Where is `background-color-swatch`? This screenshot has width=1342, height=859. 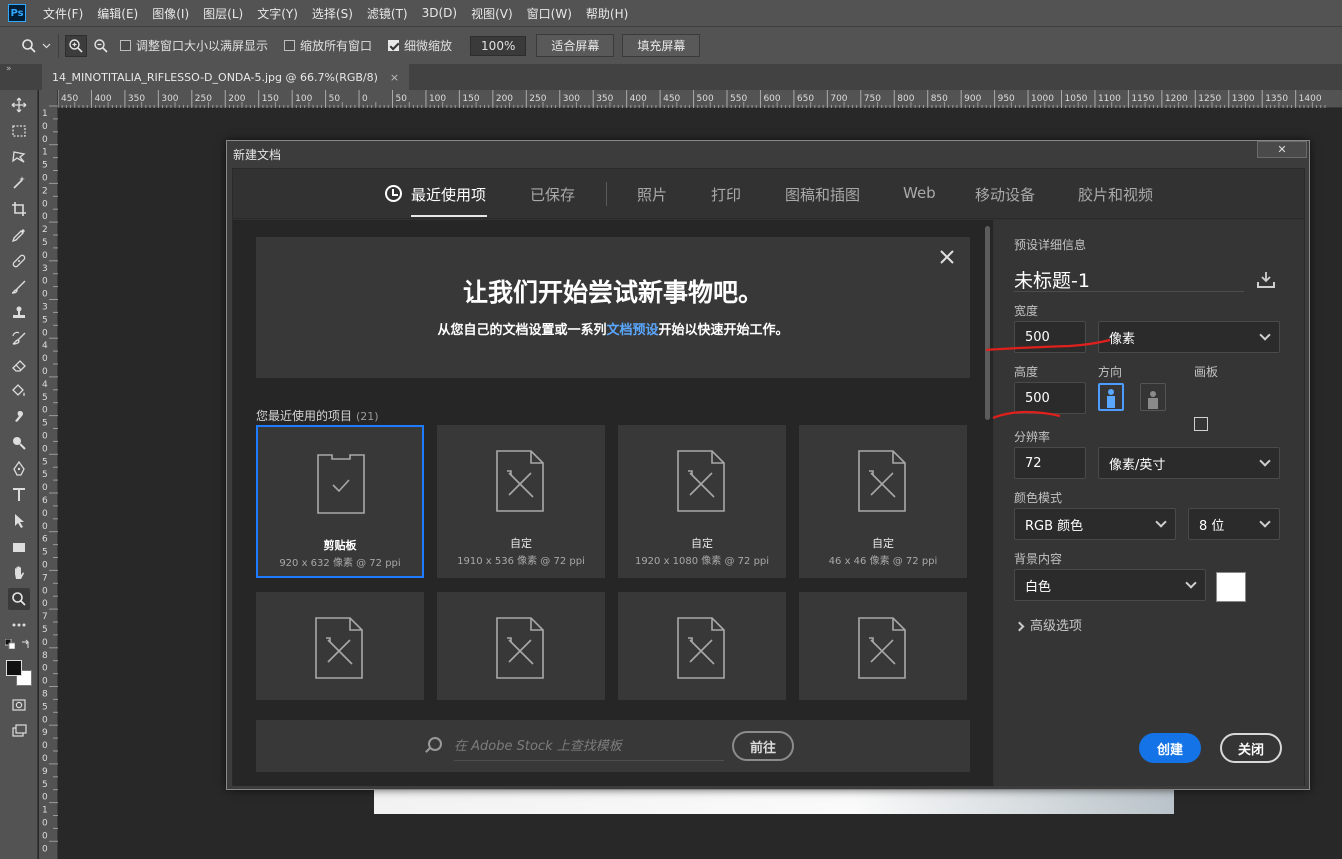
background-color-swatch is located at coordinates (1231, 587).